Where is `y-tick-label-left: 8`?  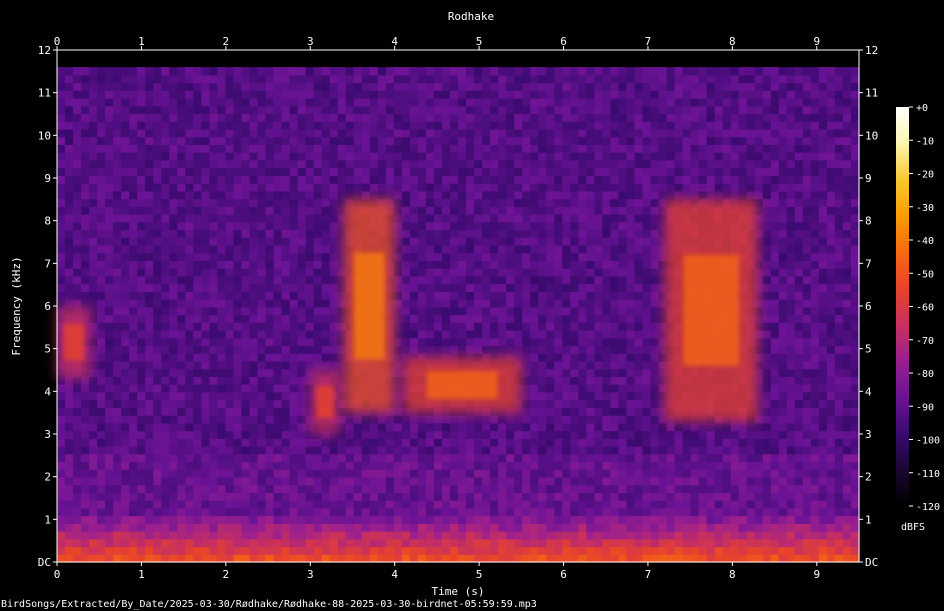
y-tick-label-left: 8 is located at coordinates (47, 221).